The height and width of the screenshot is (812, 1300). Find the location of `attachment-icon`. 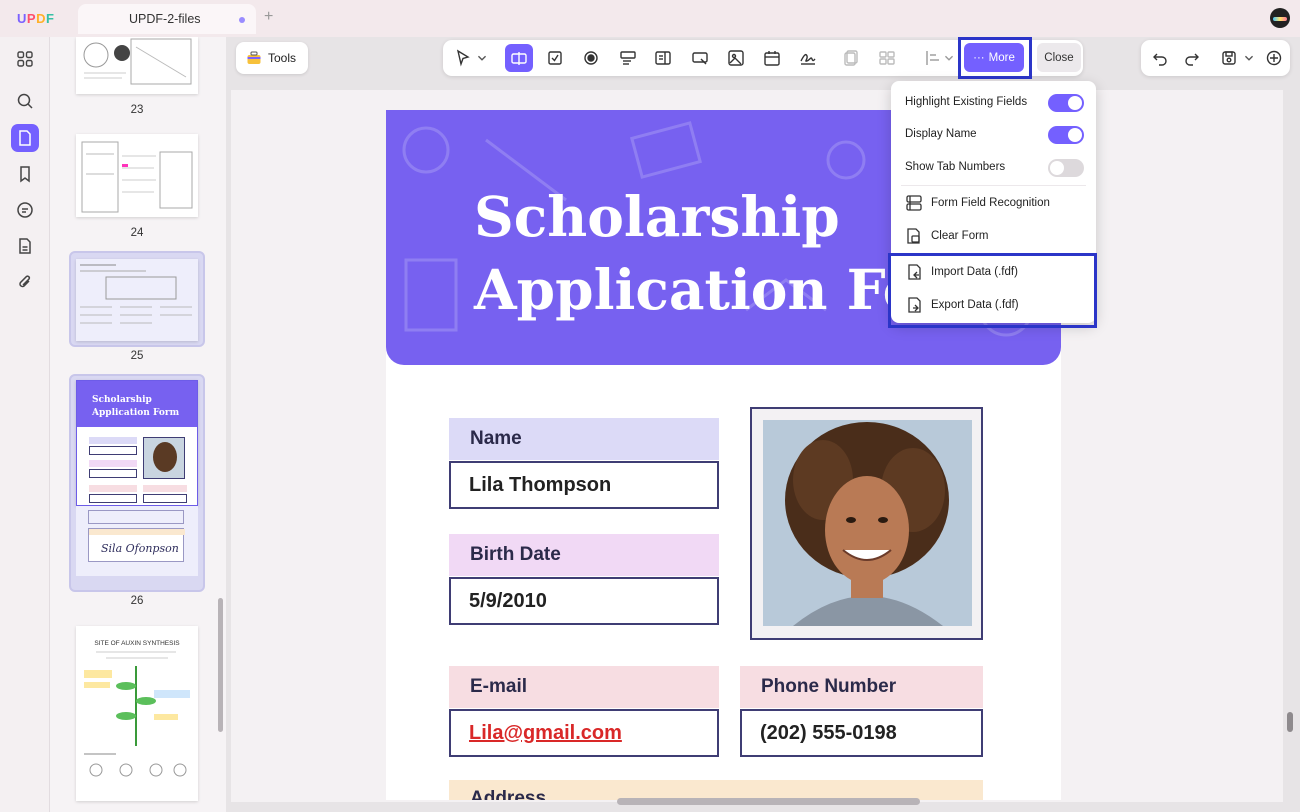

attachment-icon is located at coordinates (25, 282).